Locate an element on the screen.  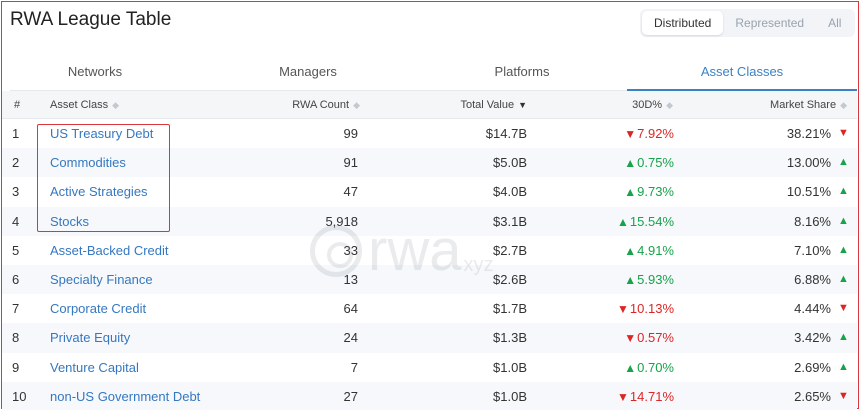
row-index: 9 is located at coordinates (16, 367).